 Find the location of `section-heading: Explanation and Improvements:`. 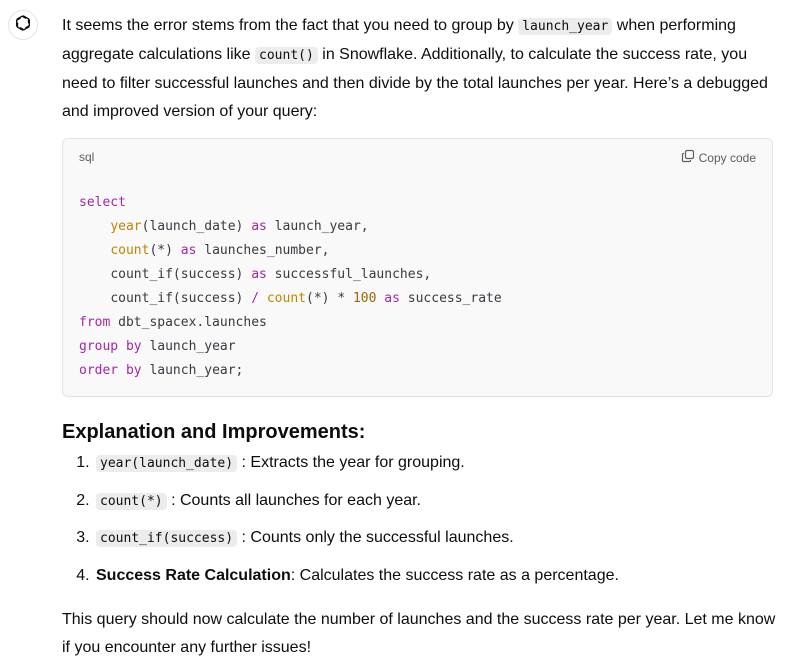

section-heading: Explanation and Improvements: is located at coordinates (214, 432).